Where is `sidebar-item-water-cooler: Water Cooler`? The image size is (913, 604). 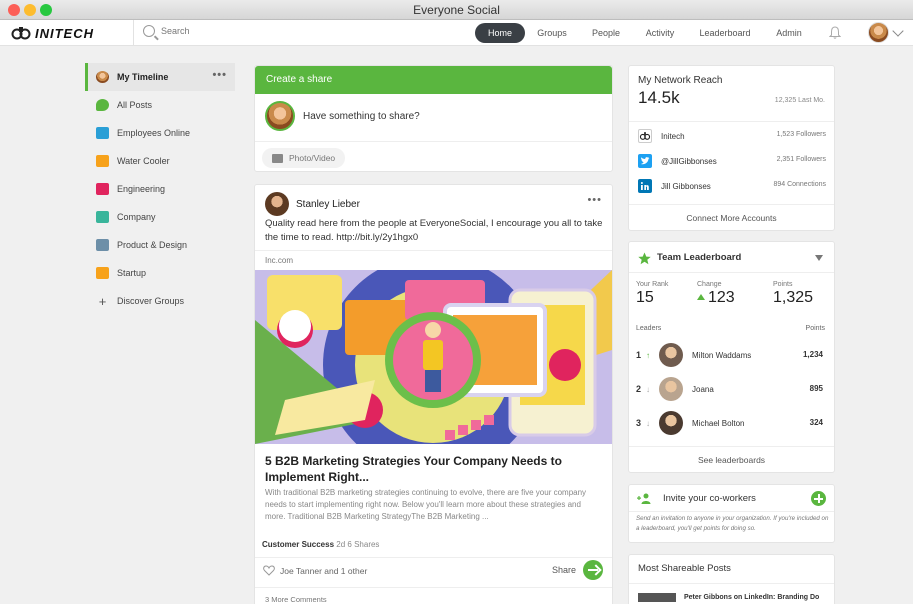 sidebar-item-water-cooler: Water Cooler is located at coordinates (160, 161).